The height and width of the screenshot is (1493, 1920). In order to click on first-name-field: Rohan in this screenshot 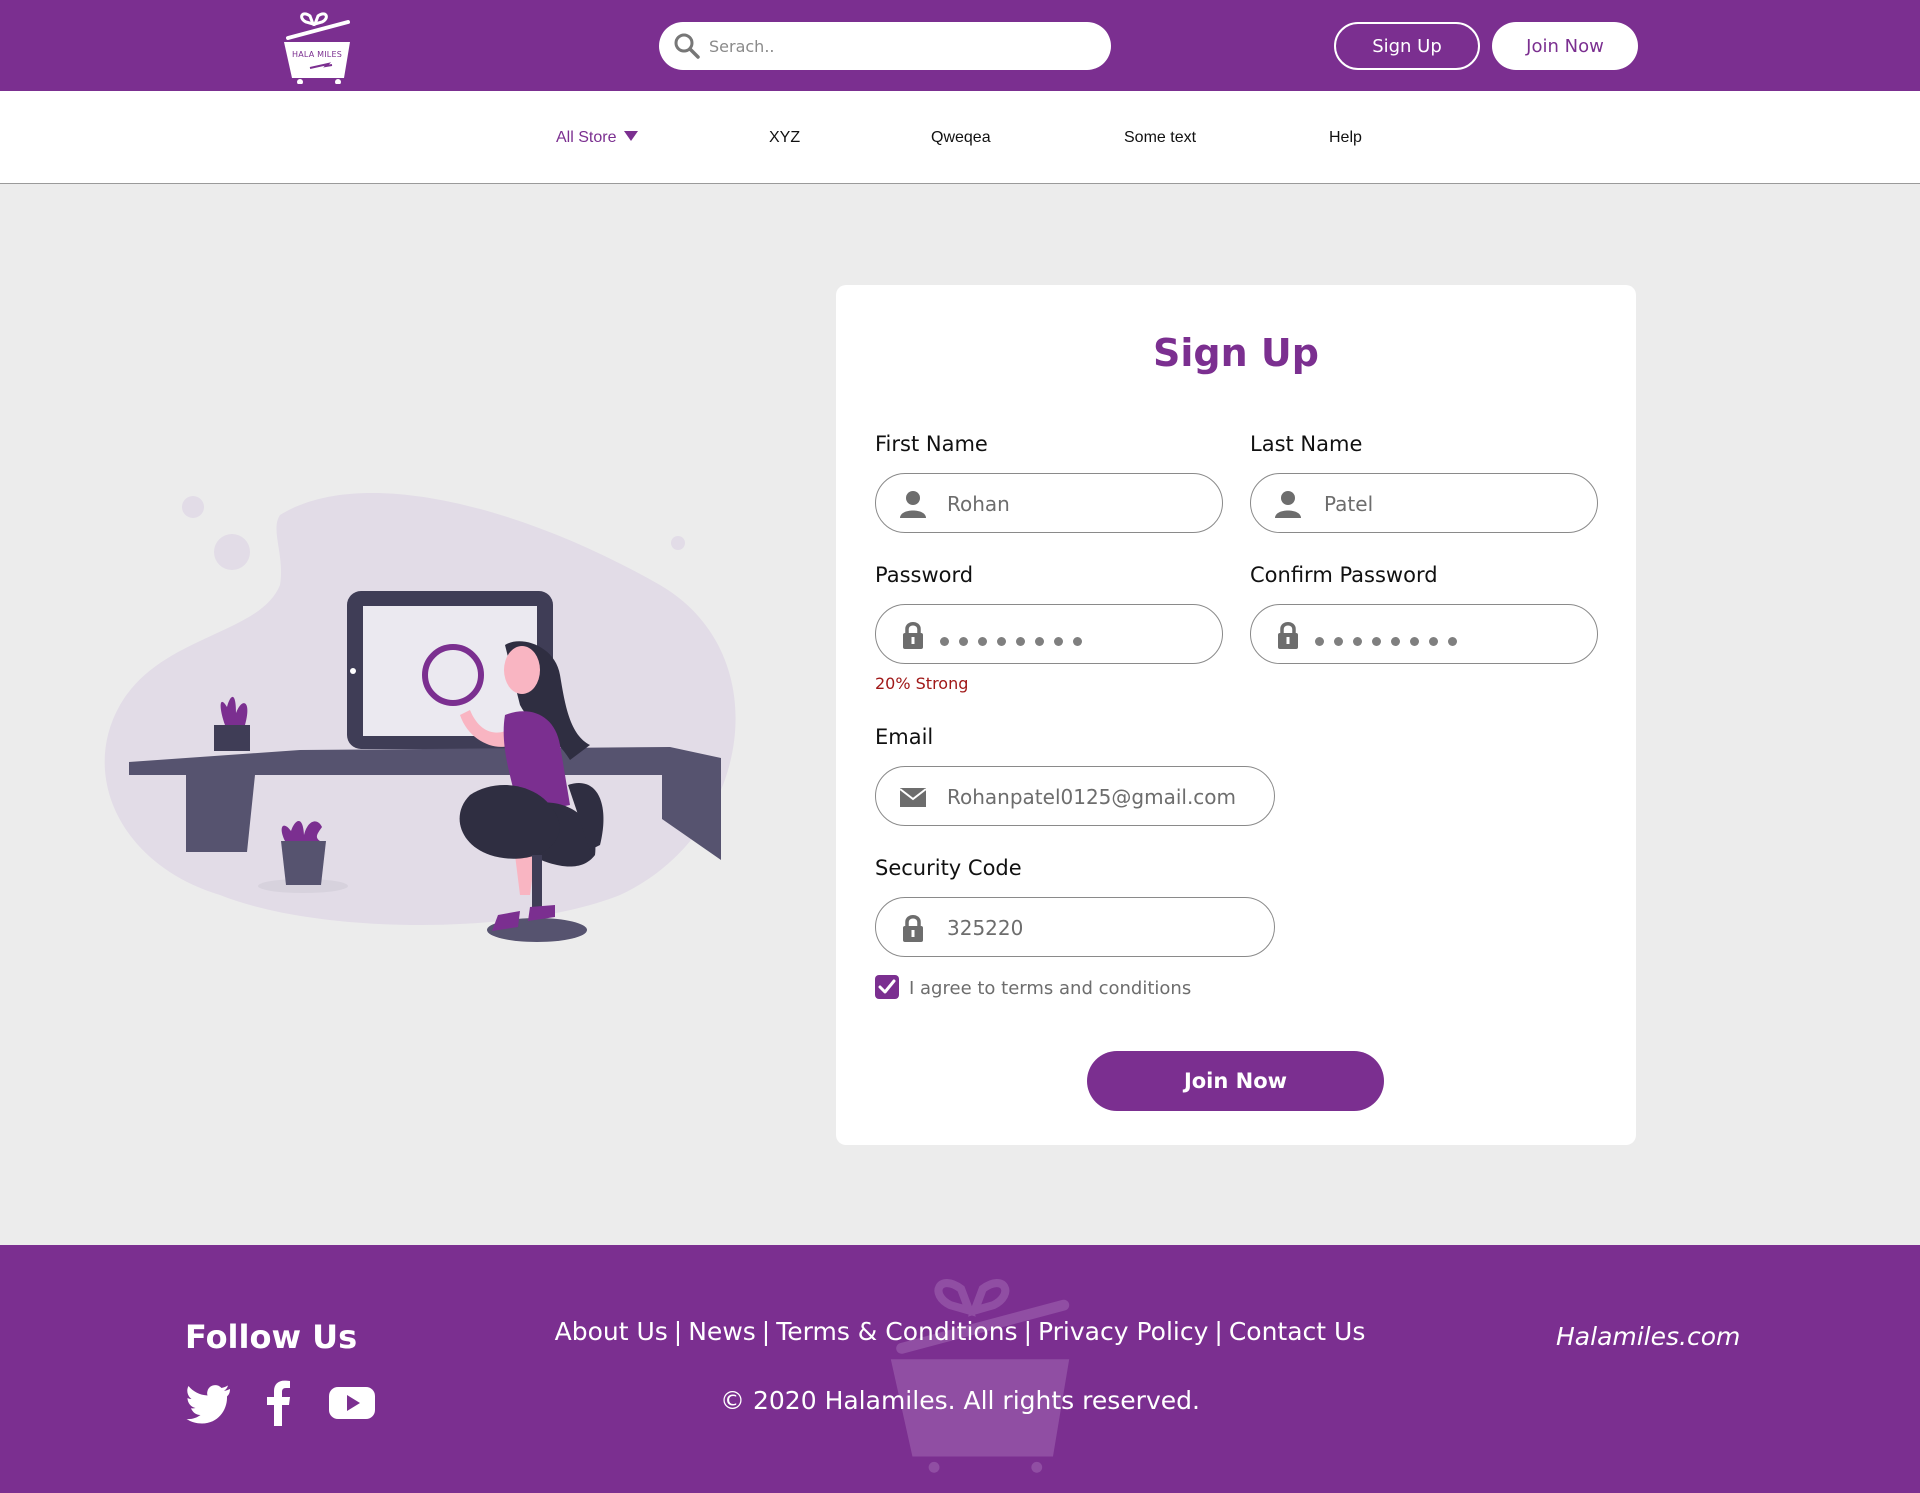, I will do `click(1049, 503)`.